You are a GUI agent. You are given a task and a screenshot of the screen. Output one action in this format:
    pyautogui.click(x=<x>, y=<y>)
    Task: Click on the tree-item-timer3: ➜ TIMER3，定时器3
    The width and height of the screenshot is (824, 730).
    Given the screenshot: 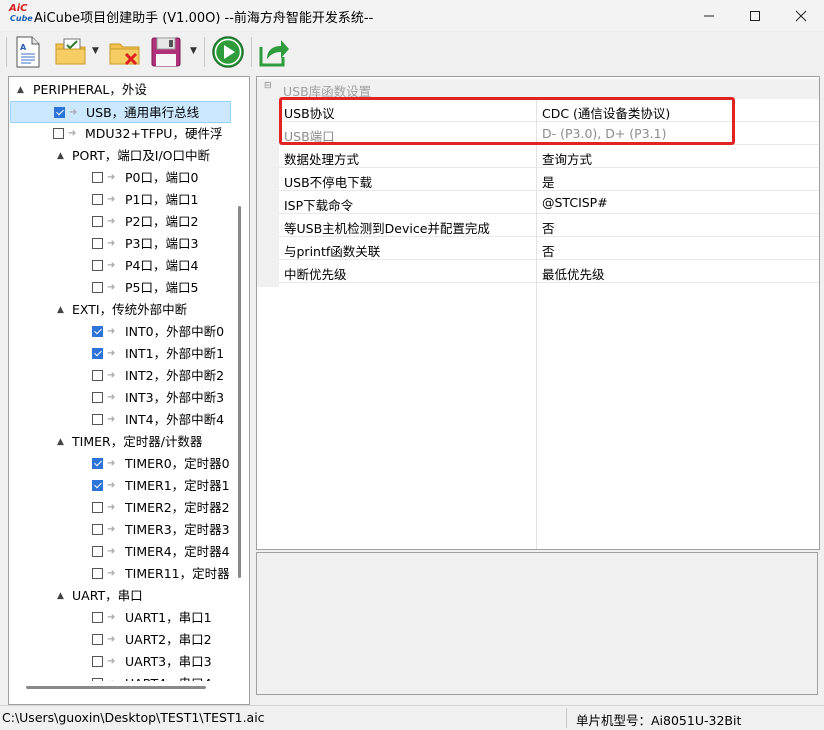 What is the action you would take?
    pyautogui.click(x=128, y=530)
    